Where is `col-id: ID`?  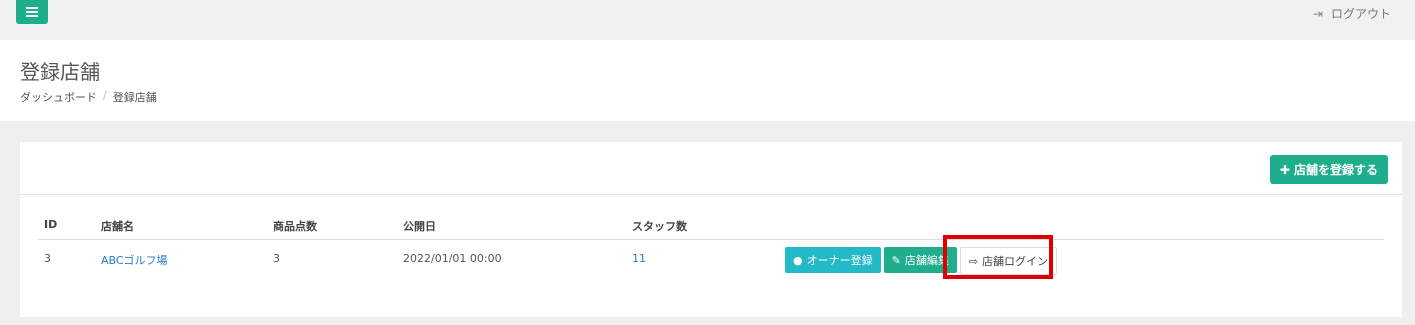
col-id: ID is located at coordinates (51, 224).